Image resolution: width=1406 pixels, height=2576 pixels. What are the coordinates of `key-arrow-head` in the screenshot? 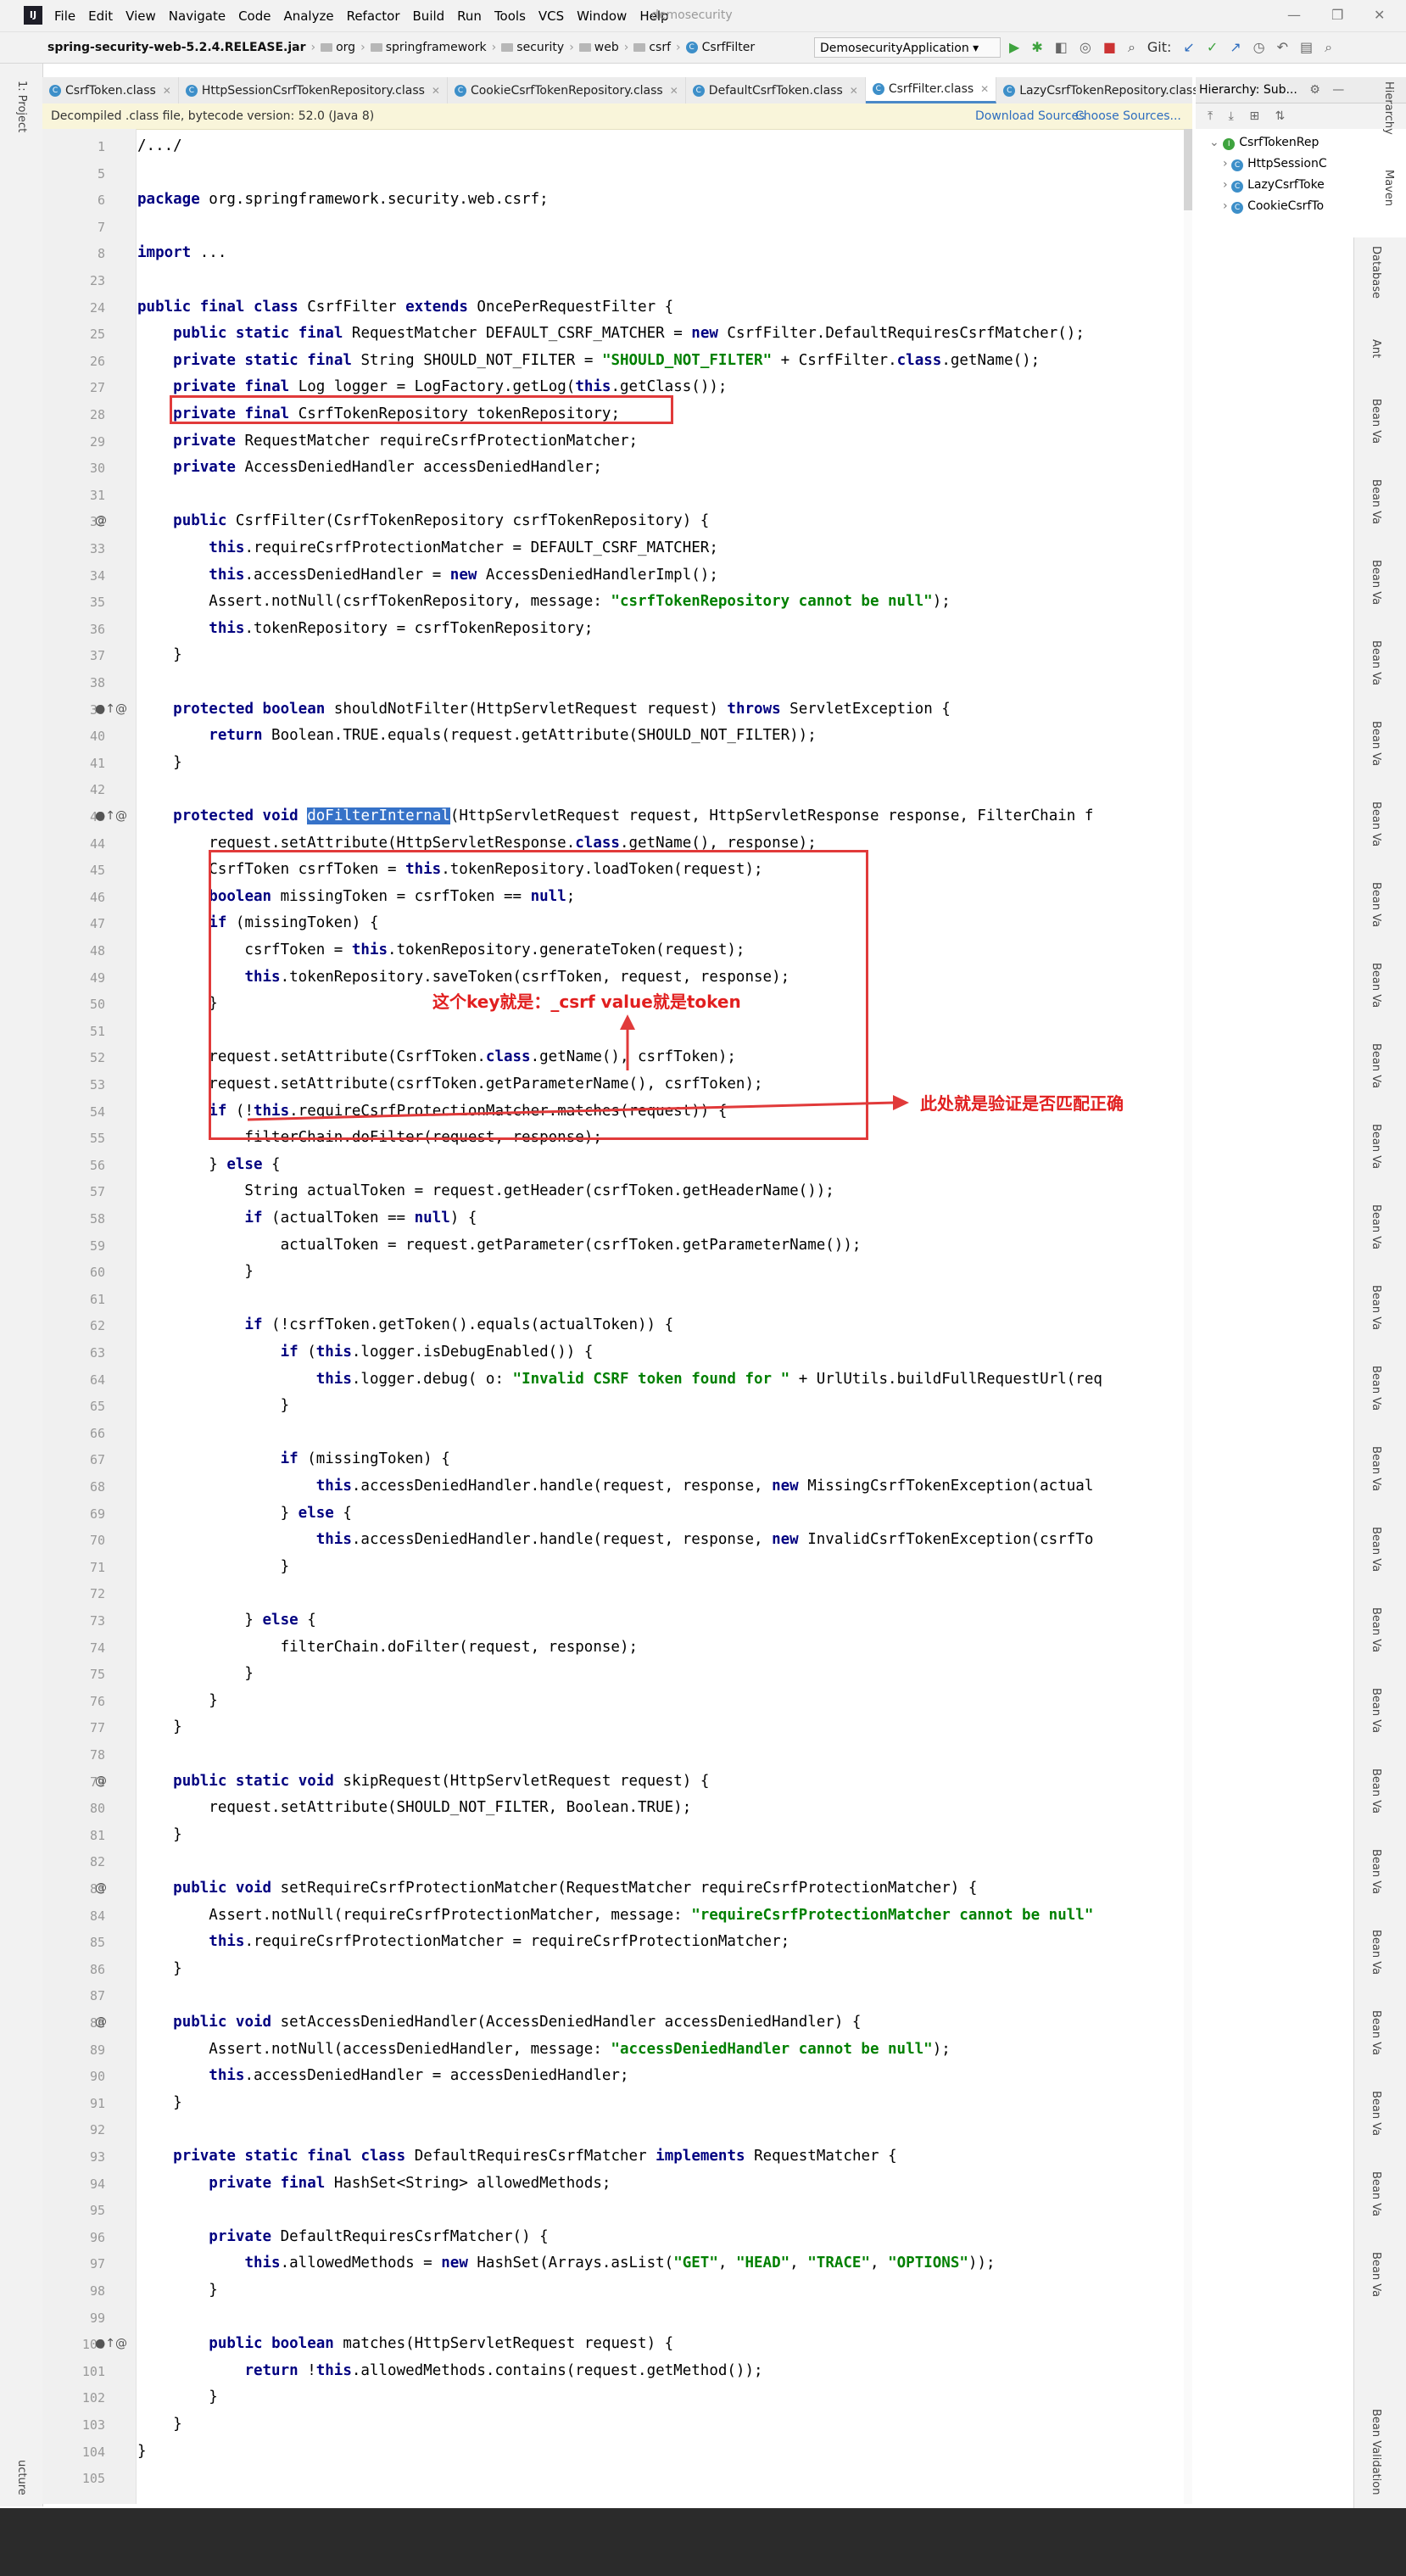 It's located at (627, 1022).